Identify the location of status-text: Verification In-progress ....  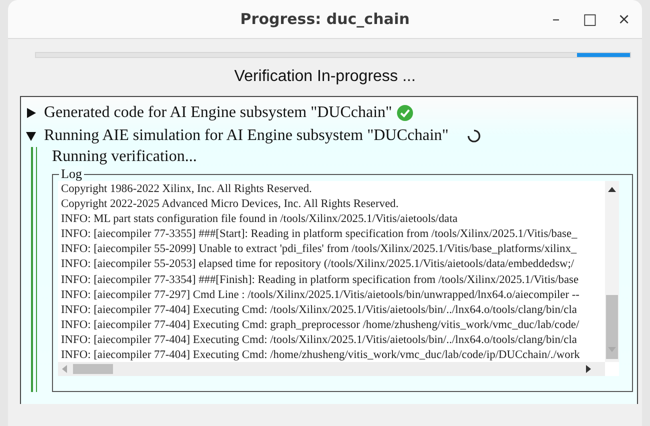
(325, 77).